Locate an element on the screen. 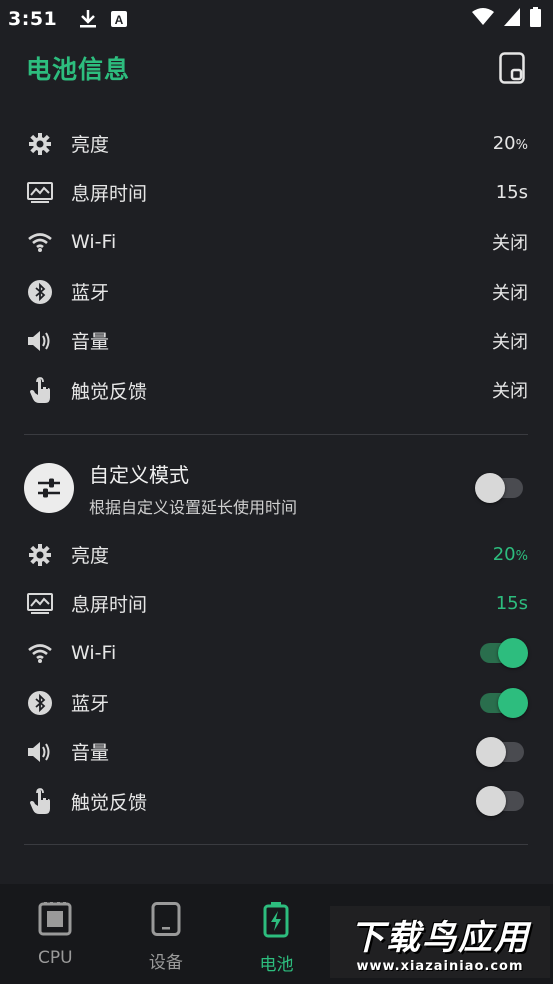 This screenshot has width=553, height=984. svg-text: A is located at coordinates (119, 20).